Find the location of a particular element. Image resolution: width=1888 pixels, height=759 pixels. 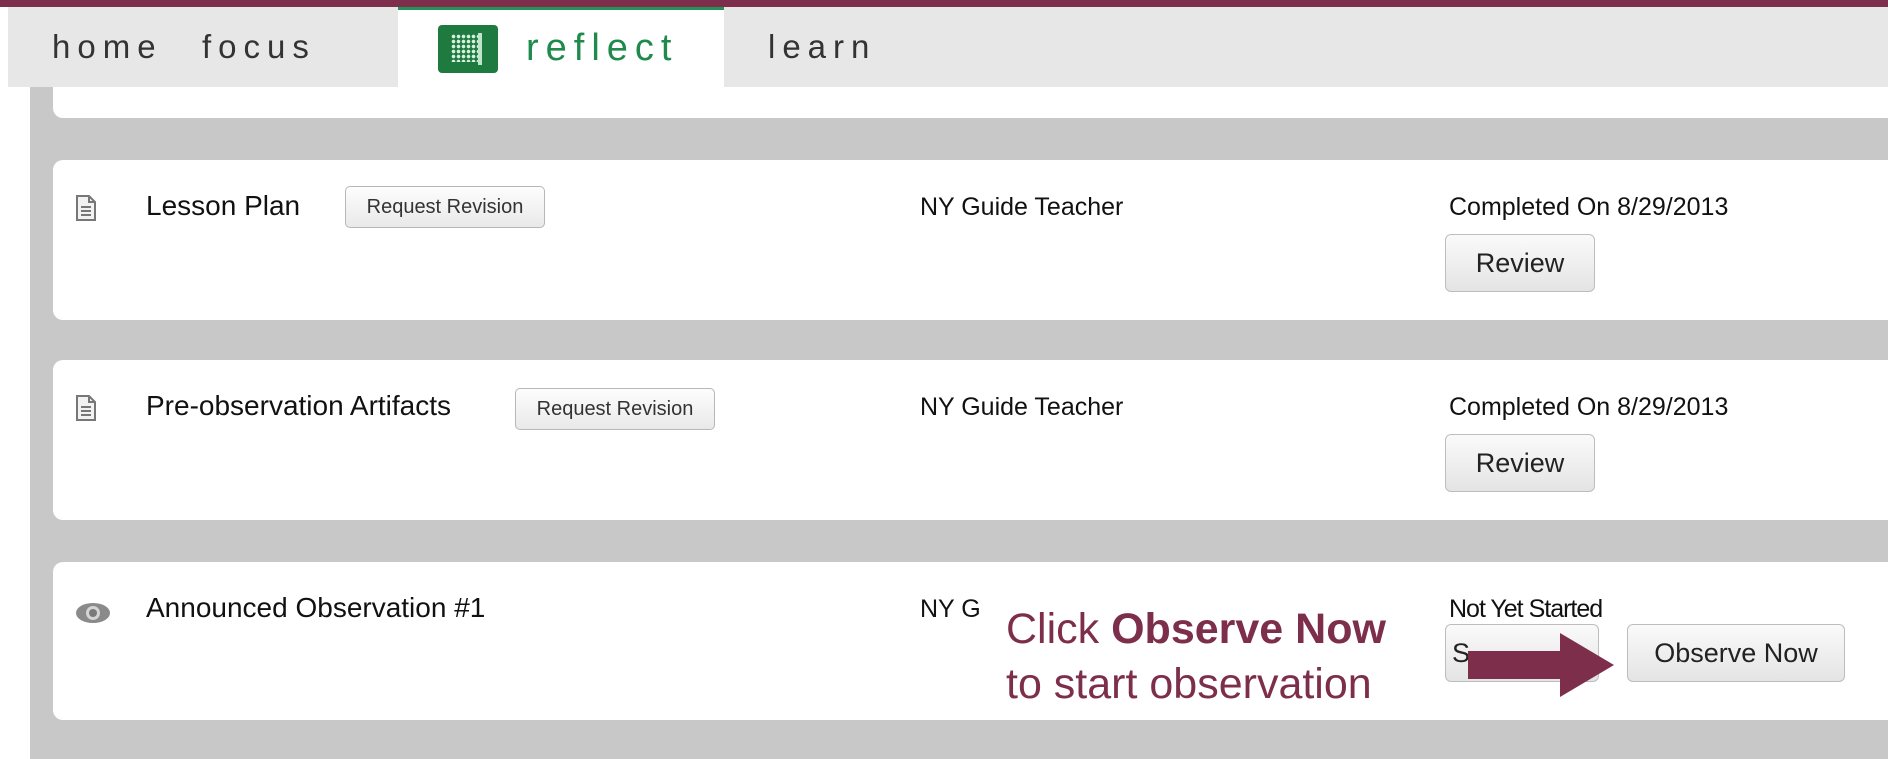

main-nav: home focus reflect learn is located at coordinates (948, 47).